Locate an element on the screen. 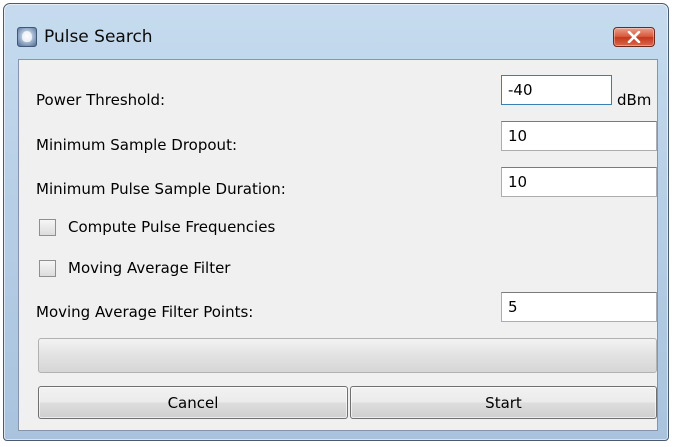 The width and height of the screenshot is (674, 447). min-sample-dropout-input is located at coordinates (579, 136).